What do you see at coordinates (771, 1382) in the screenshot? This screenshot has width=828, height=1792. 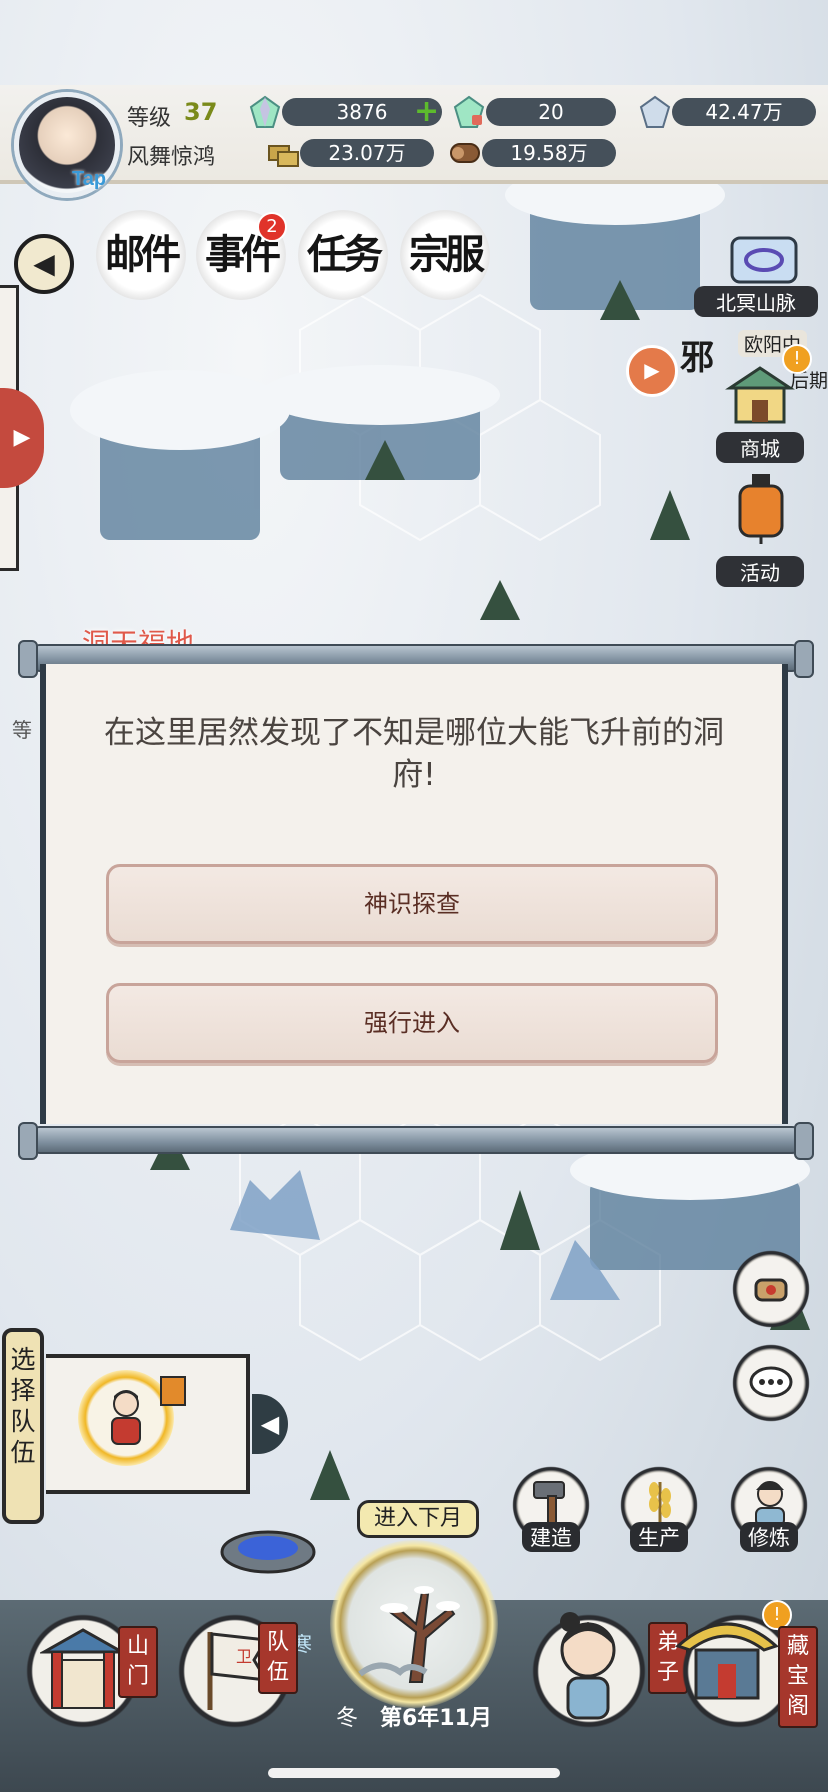 I see `chat-icon` at bounding box center [771, 1382].